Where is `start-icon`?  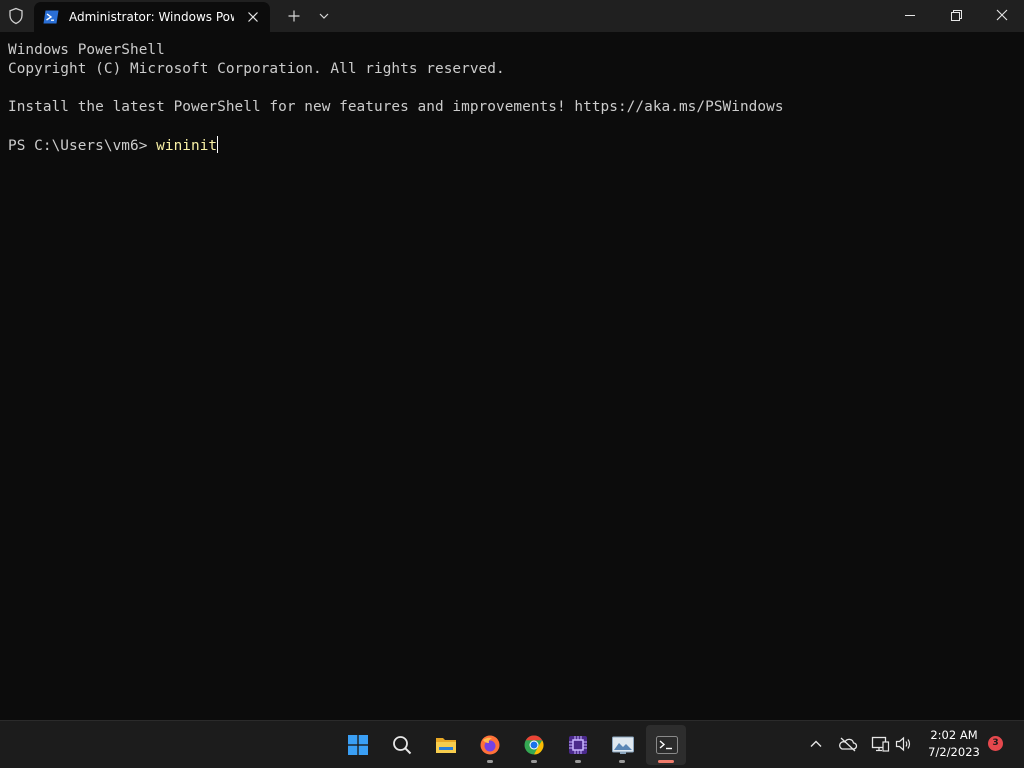
start-icon is located at coordinates (358, 745).